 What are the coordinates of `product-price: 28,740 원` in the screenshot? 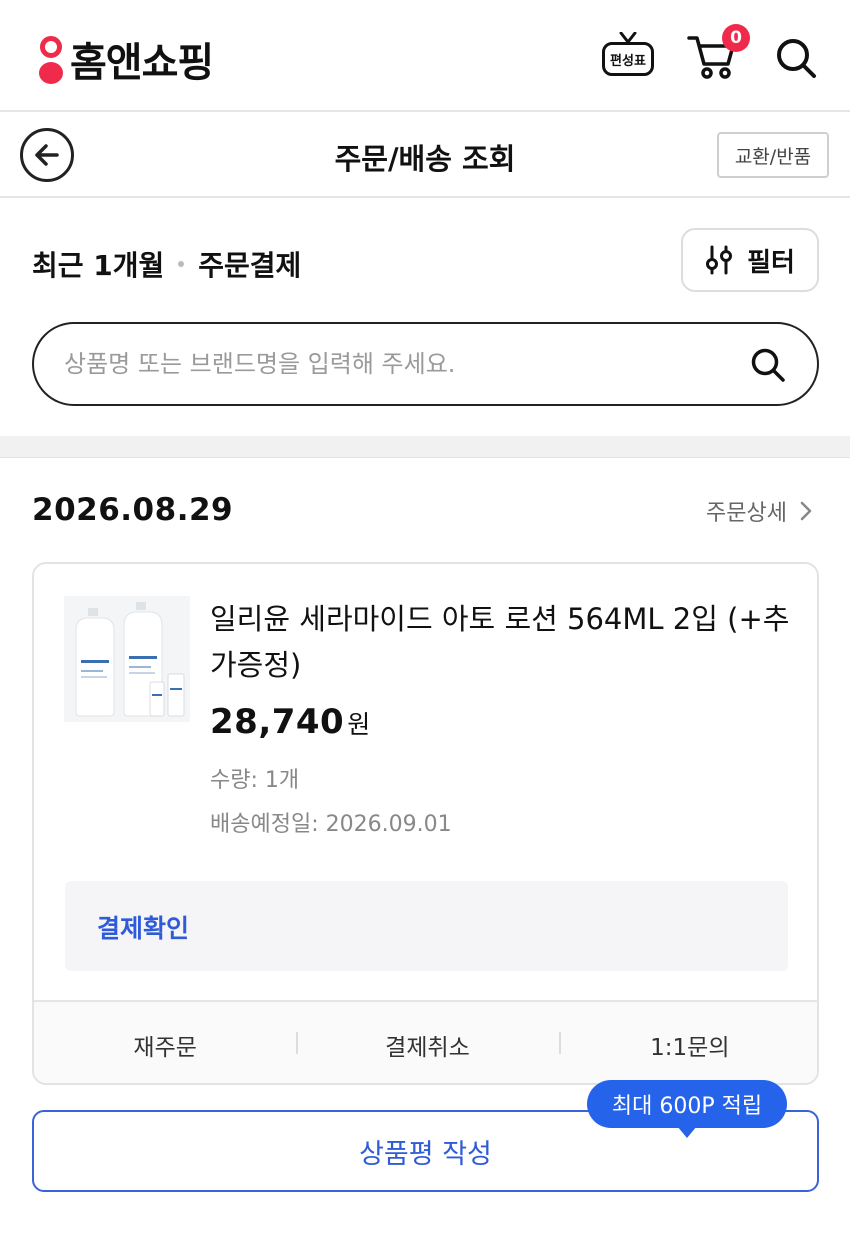 It's located at (290, 722).